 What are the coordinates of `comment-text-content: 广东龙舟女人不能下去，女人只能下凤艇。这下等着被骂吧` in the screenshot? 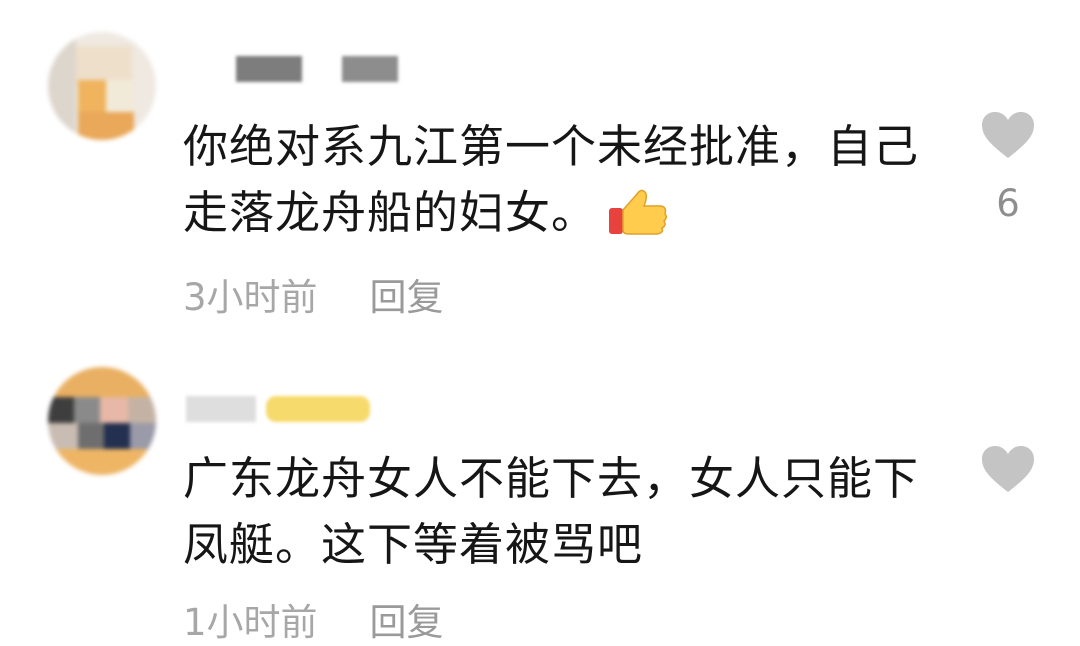 It's located at (551, 511).